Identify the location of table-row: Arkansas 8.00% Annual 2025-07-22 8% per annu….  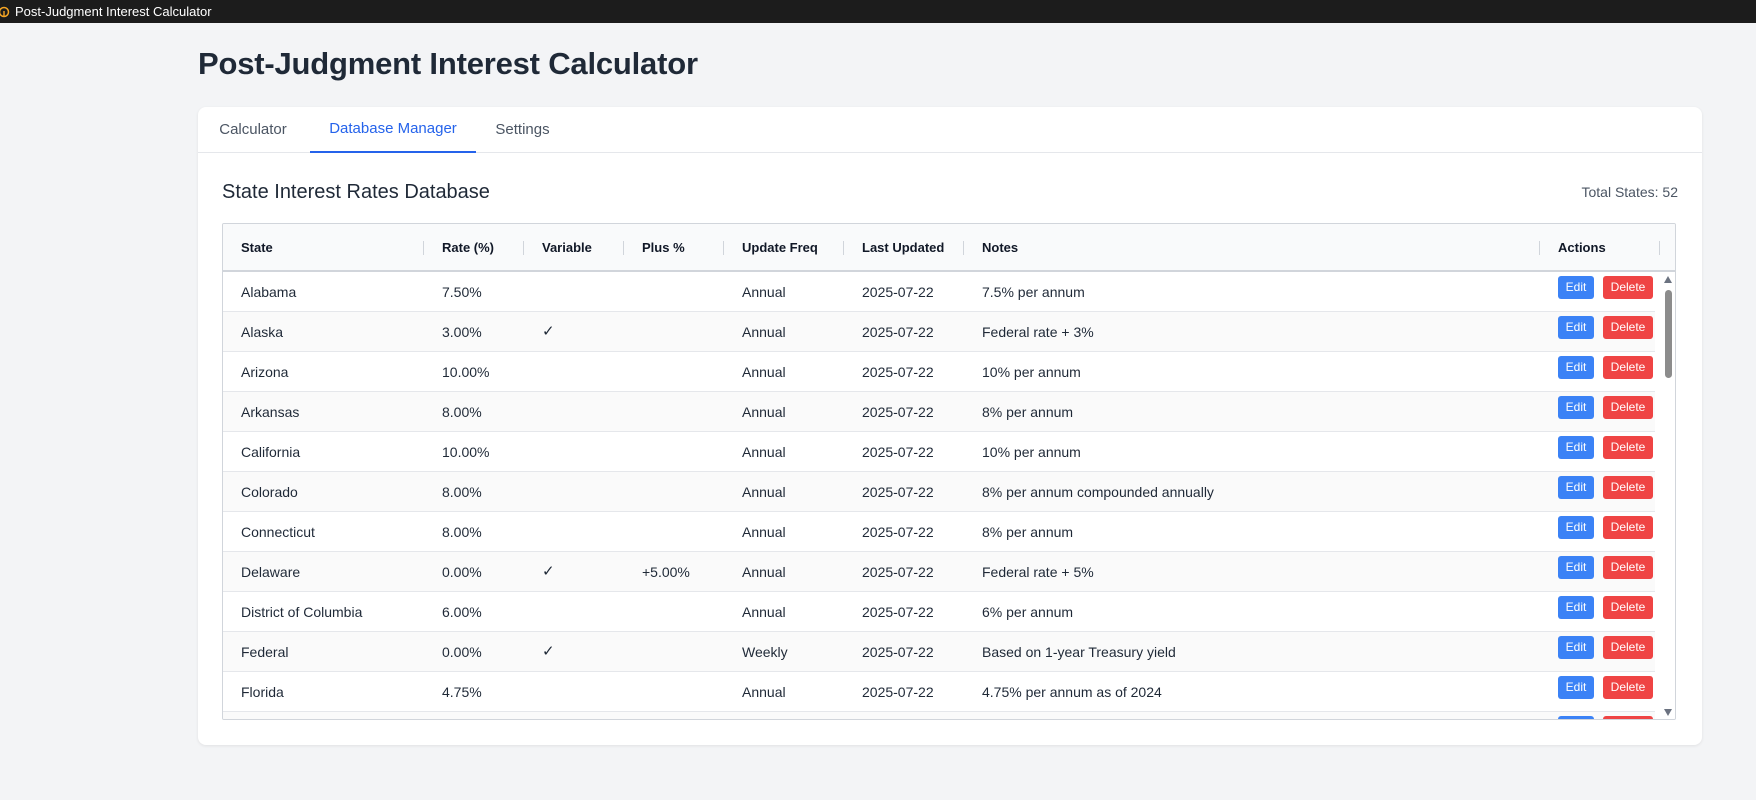
(939, 412).